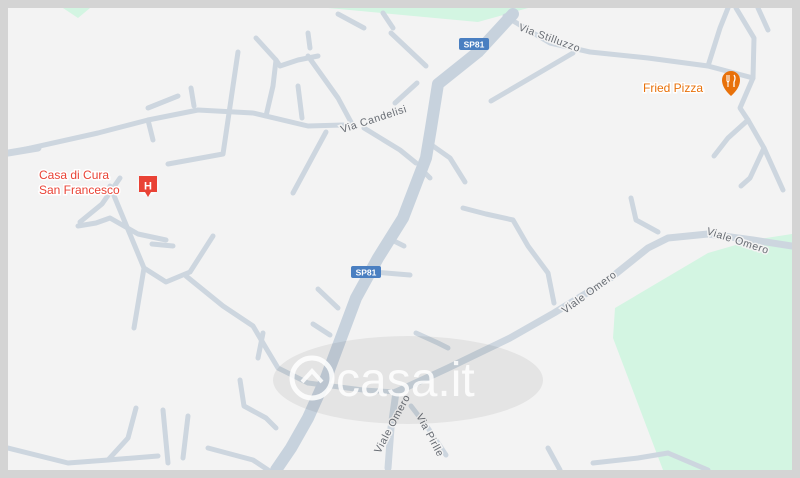 The width and height of the screenshot is (800, 478). I want to click on svg-text: H, so click(148, 187).